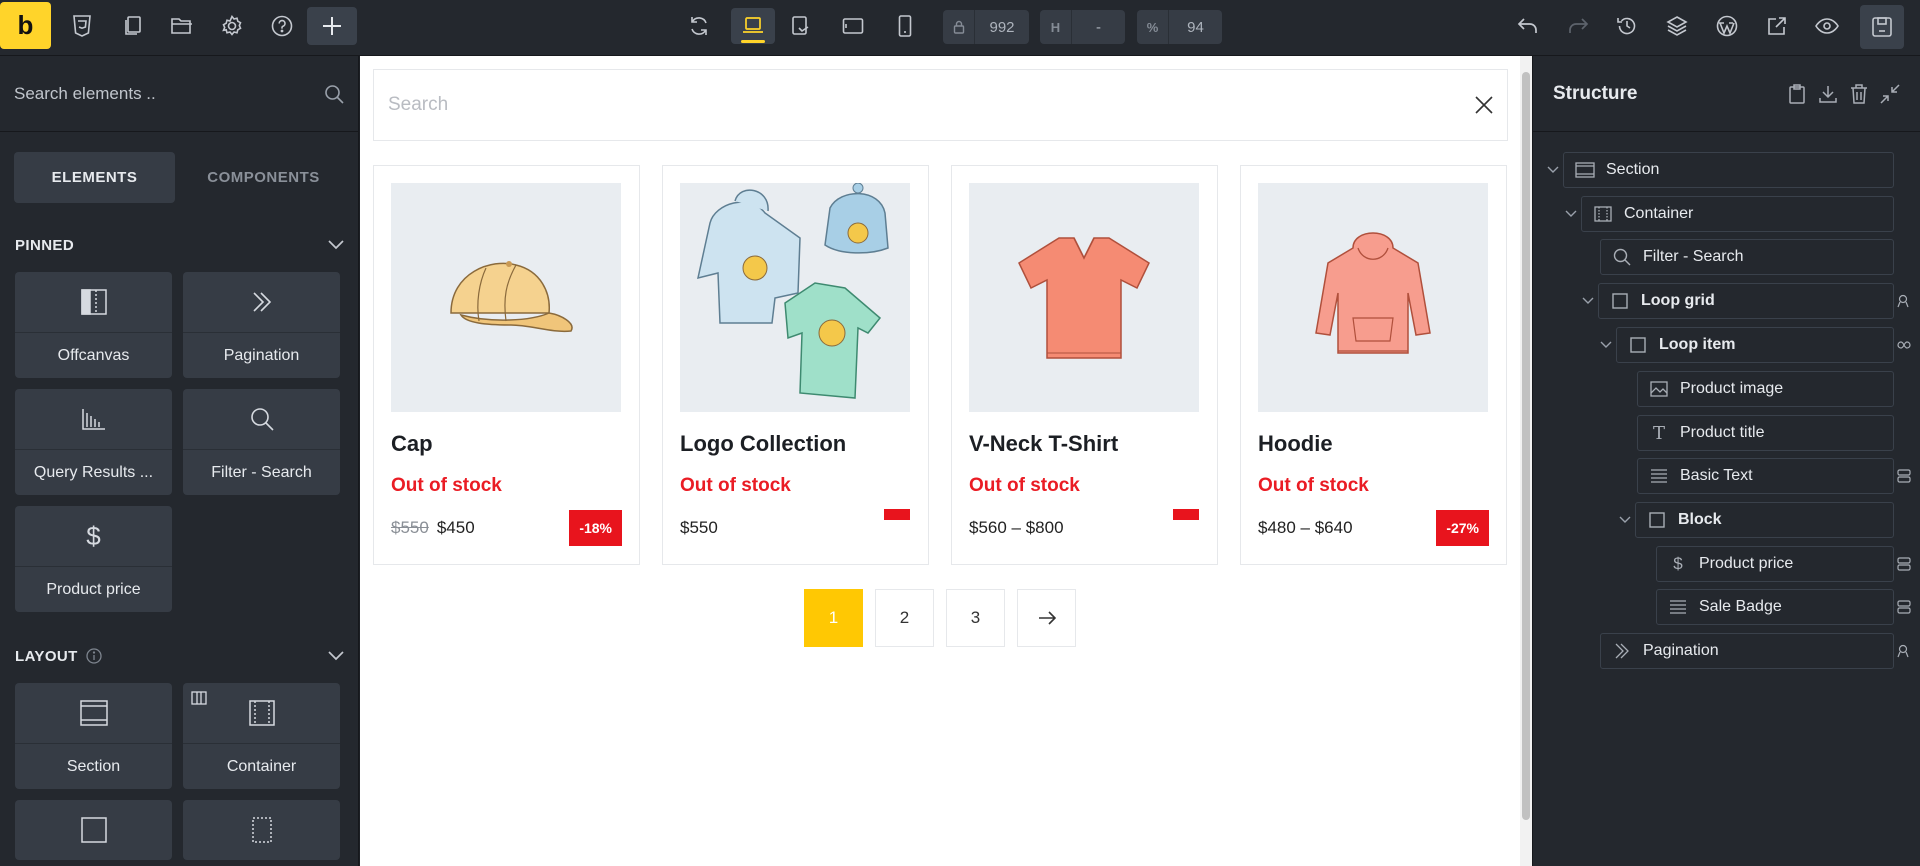 Image resolution: width=1920 pixels, height=866 pixels. I want to click on div-icon, so click(261, 830).